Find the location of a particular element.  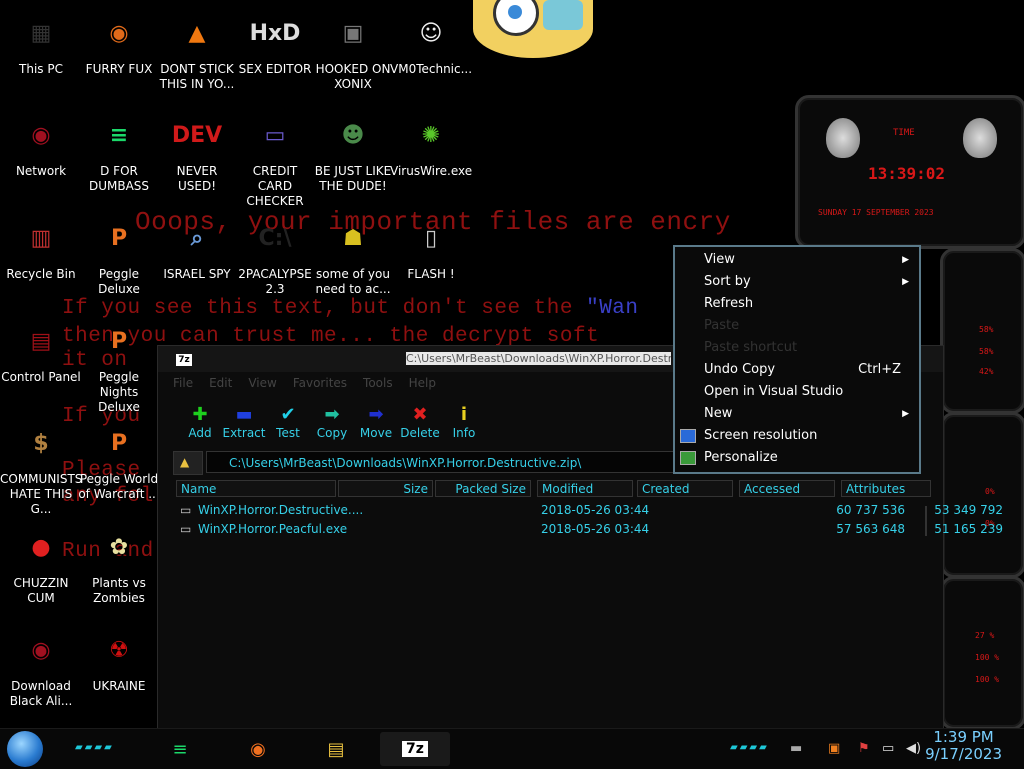

desktop-icon: ▥ Recycle Bin is located at coordinates (41, 248).